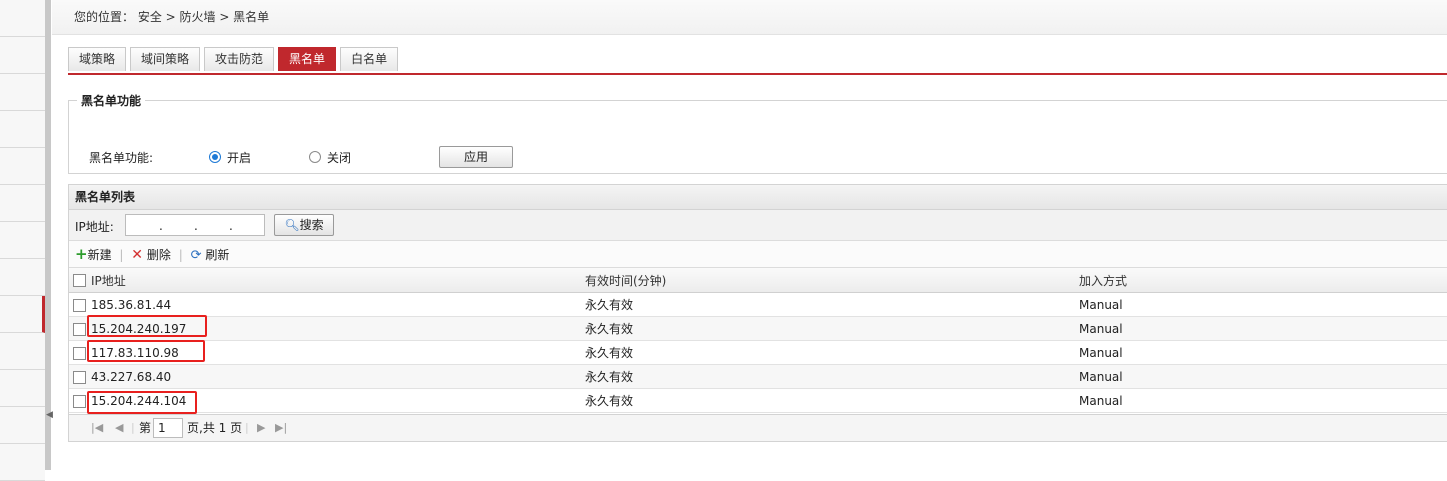 The height and width of the screenshot is (481, 1447). I want to click on ip-cell: 117.83.110.98, so click(338, 352).